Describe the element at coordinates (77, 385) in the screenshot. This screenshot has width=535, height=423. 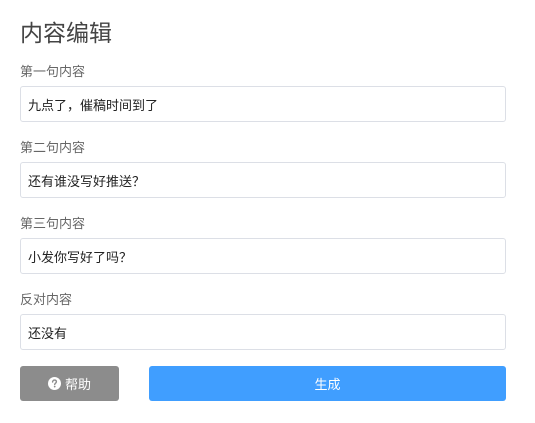
I see `help-button-label: 帮助` at that location.